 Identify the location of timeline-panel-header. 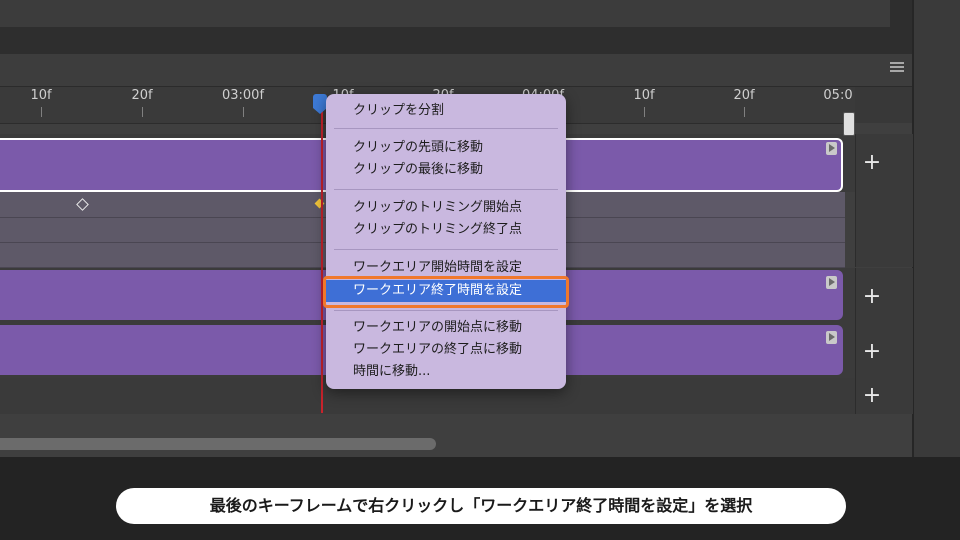
(456, 70).